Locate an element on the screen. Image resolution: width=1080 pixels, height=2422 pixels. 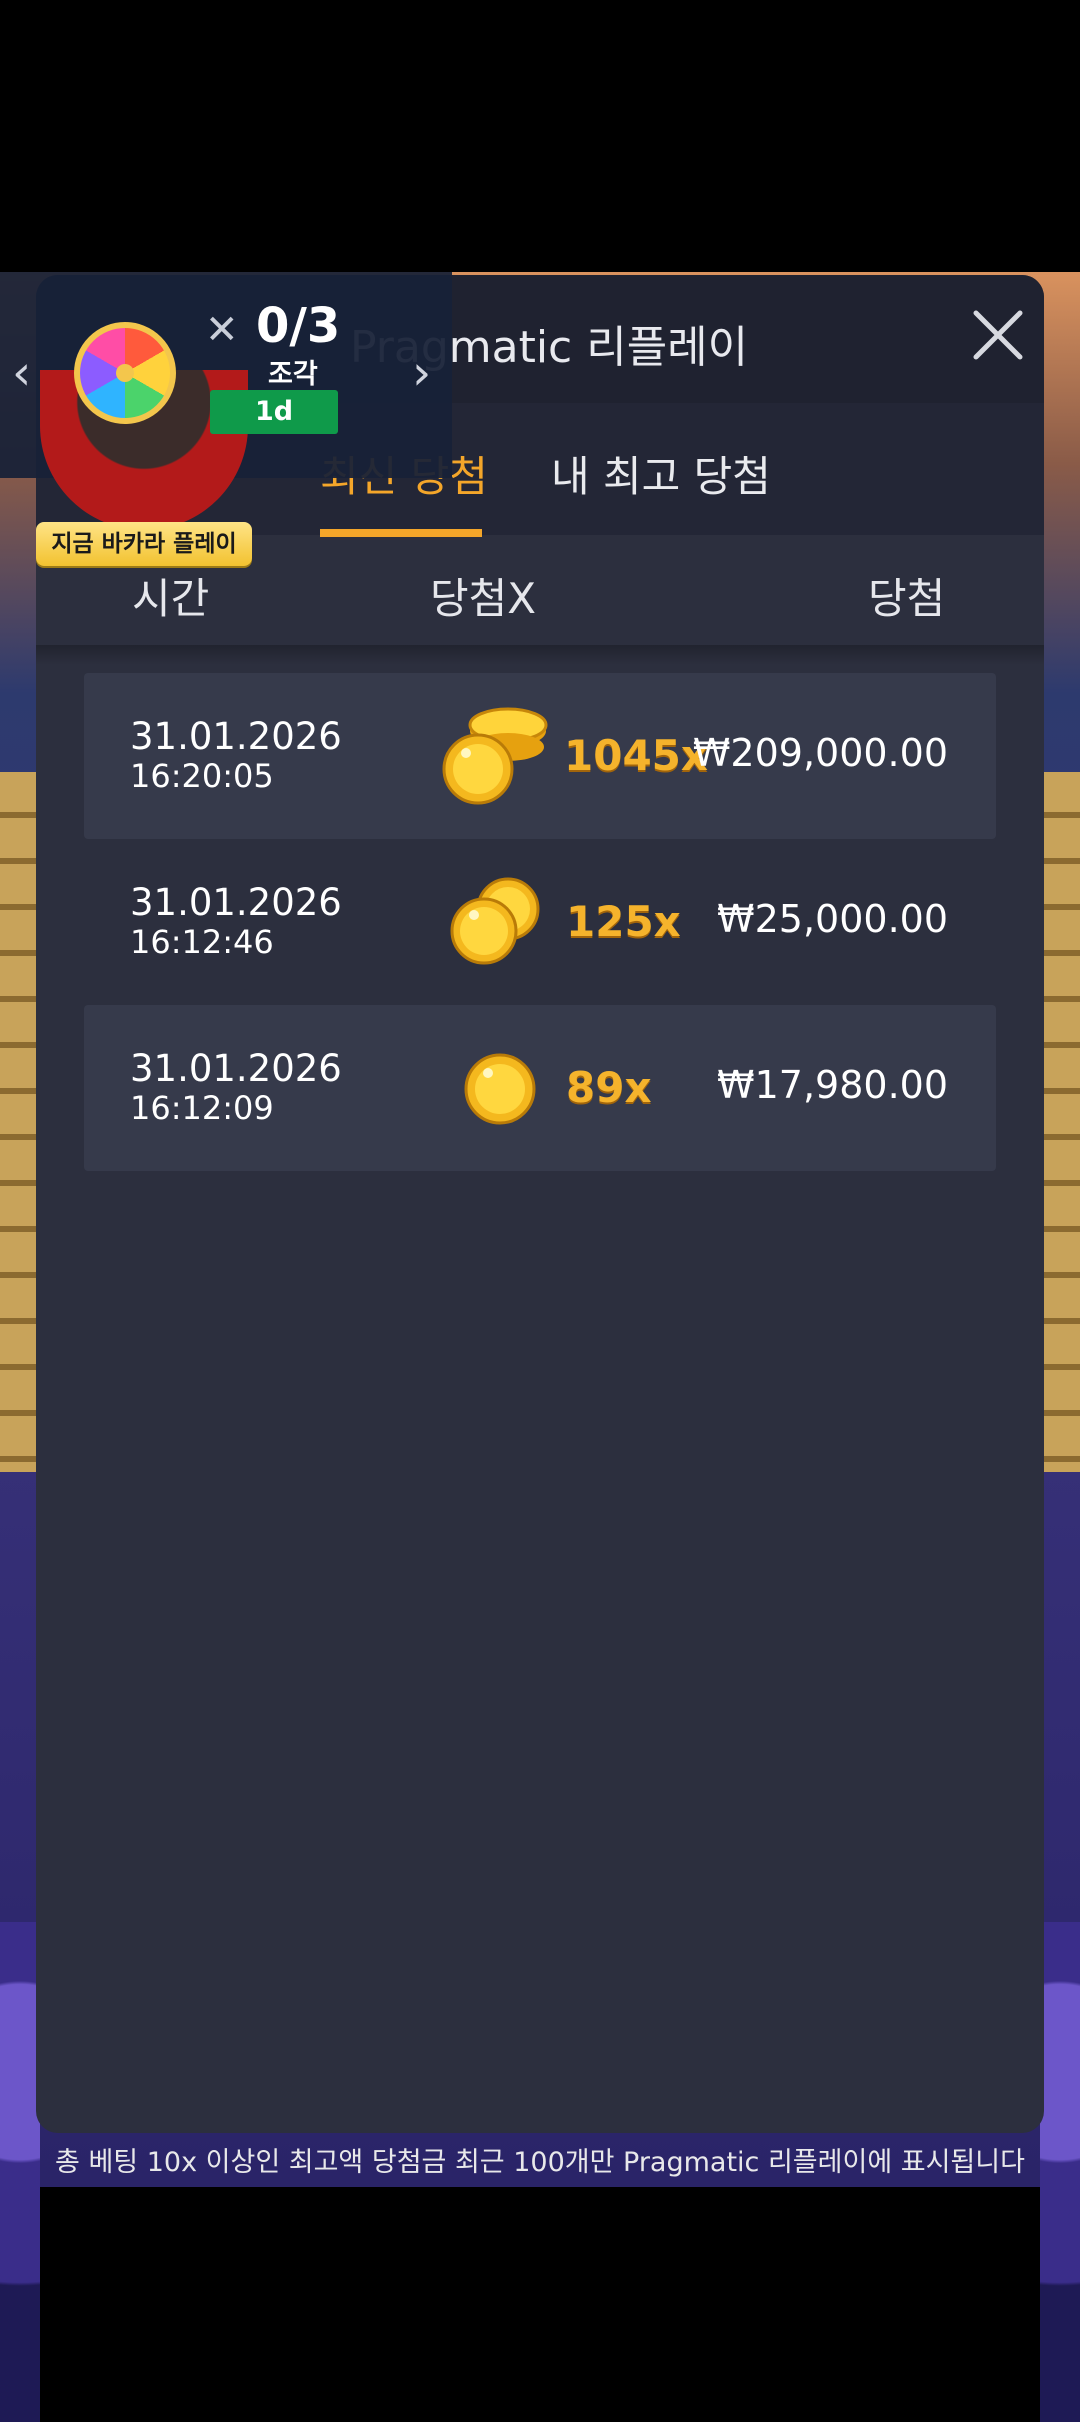
game-reeds-right is located at coordinates (1061, 1122).